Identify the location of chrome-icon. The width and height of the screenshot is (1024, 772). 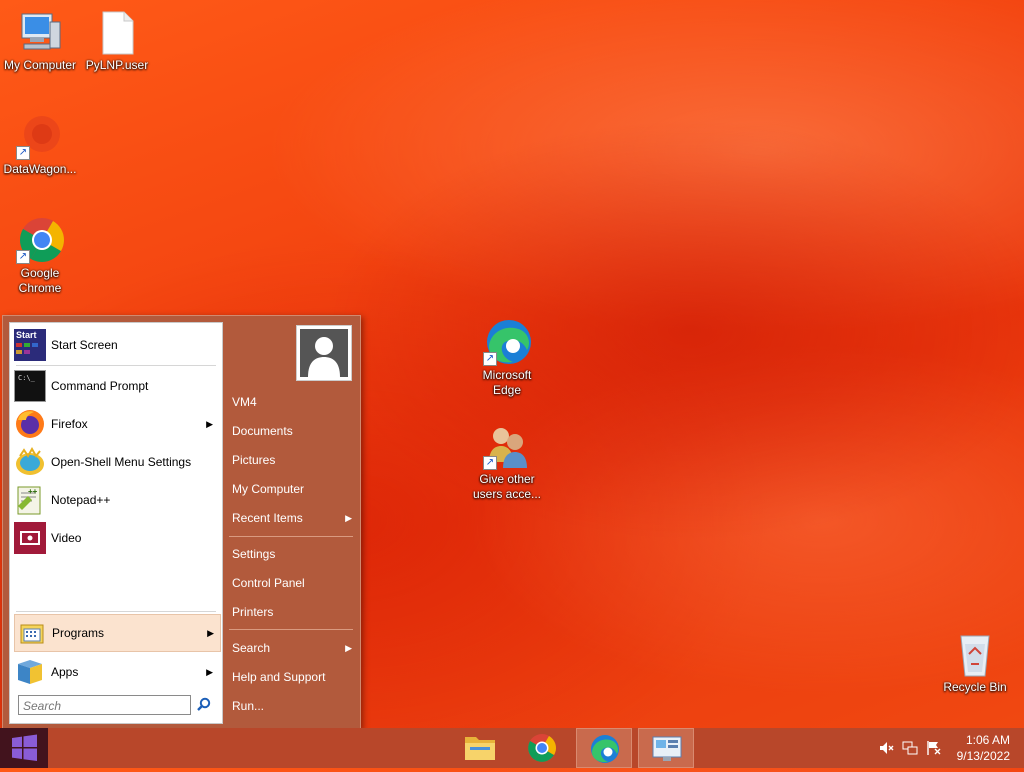
(542, 748).